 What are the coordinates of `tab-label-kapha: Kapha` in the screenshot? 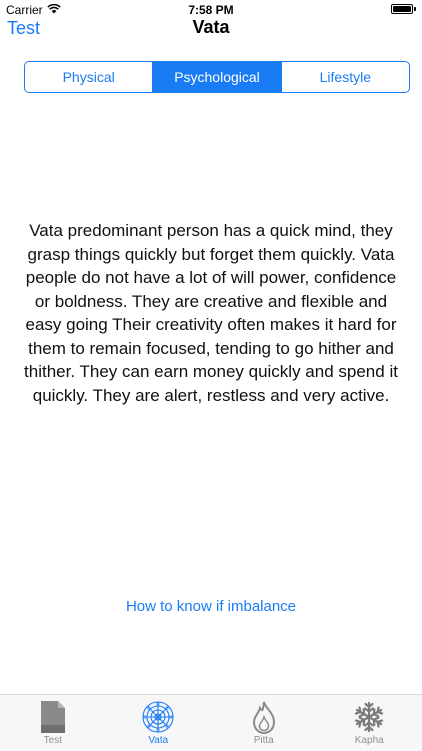 It's located at (369, 740).